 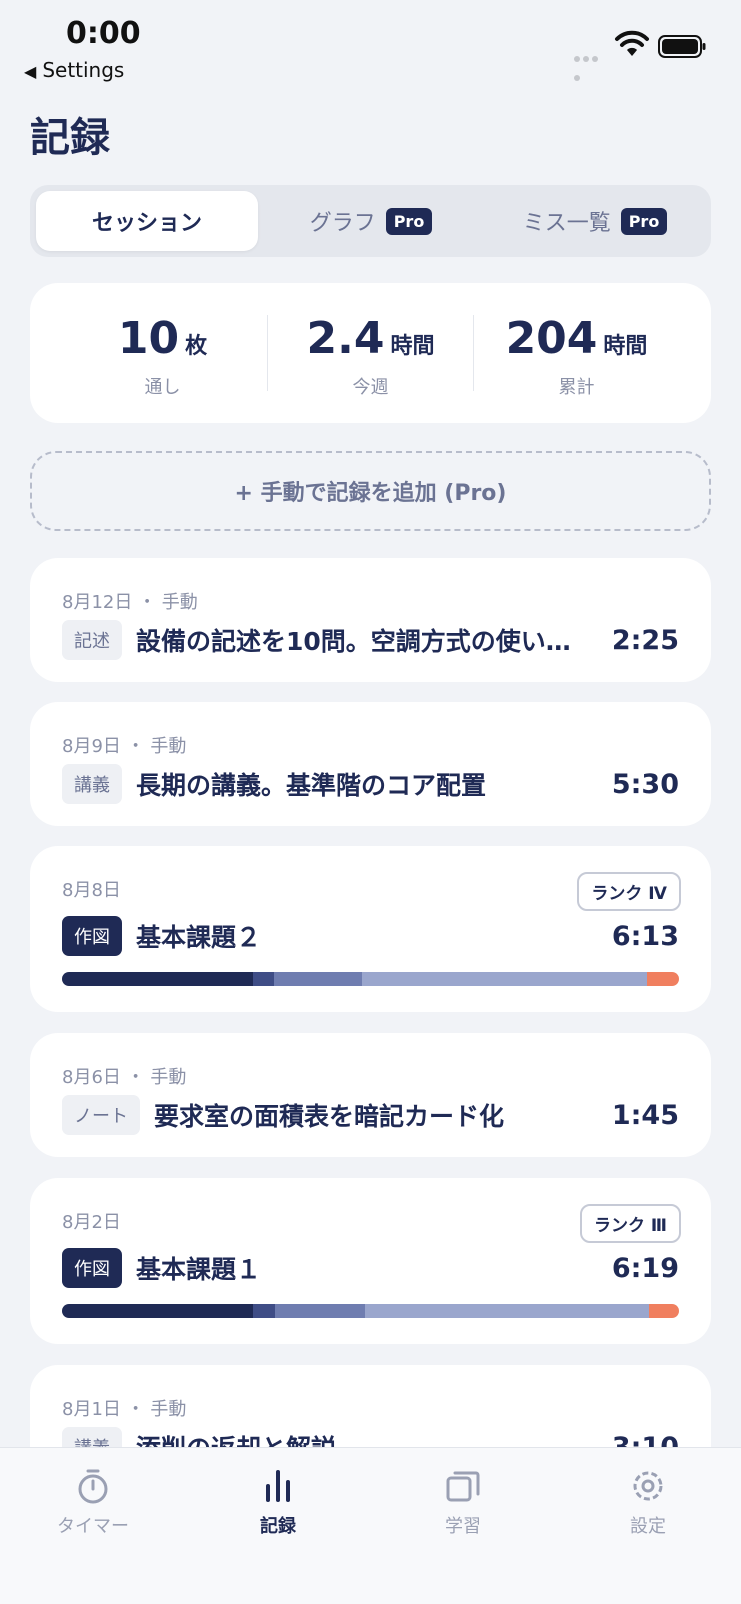 I want to click on session-date: 8月8日, so click(x=91, y=890).